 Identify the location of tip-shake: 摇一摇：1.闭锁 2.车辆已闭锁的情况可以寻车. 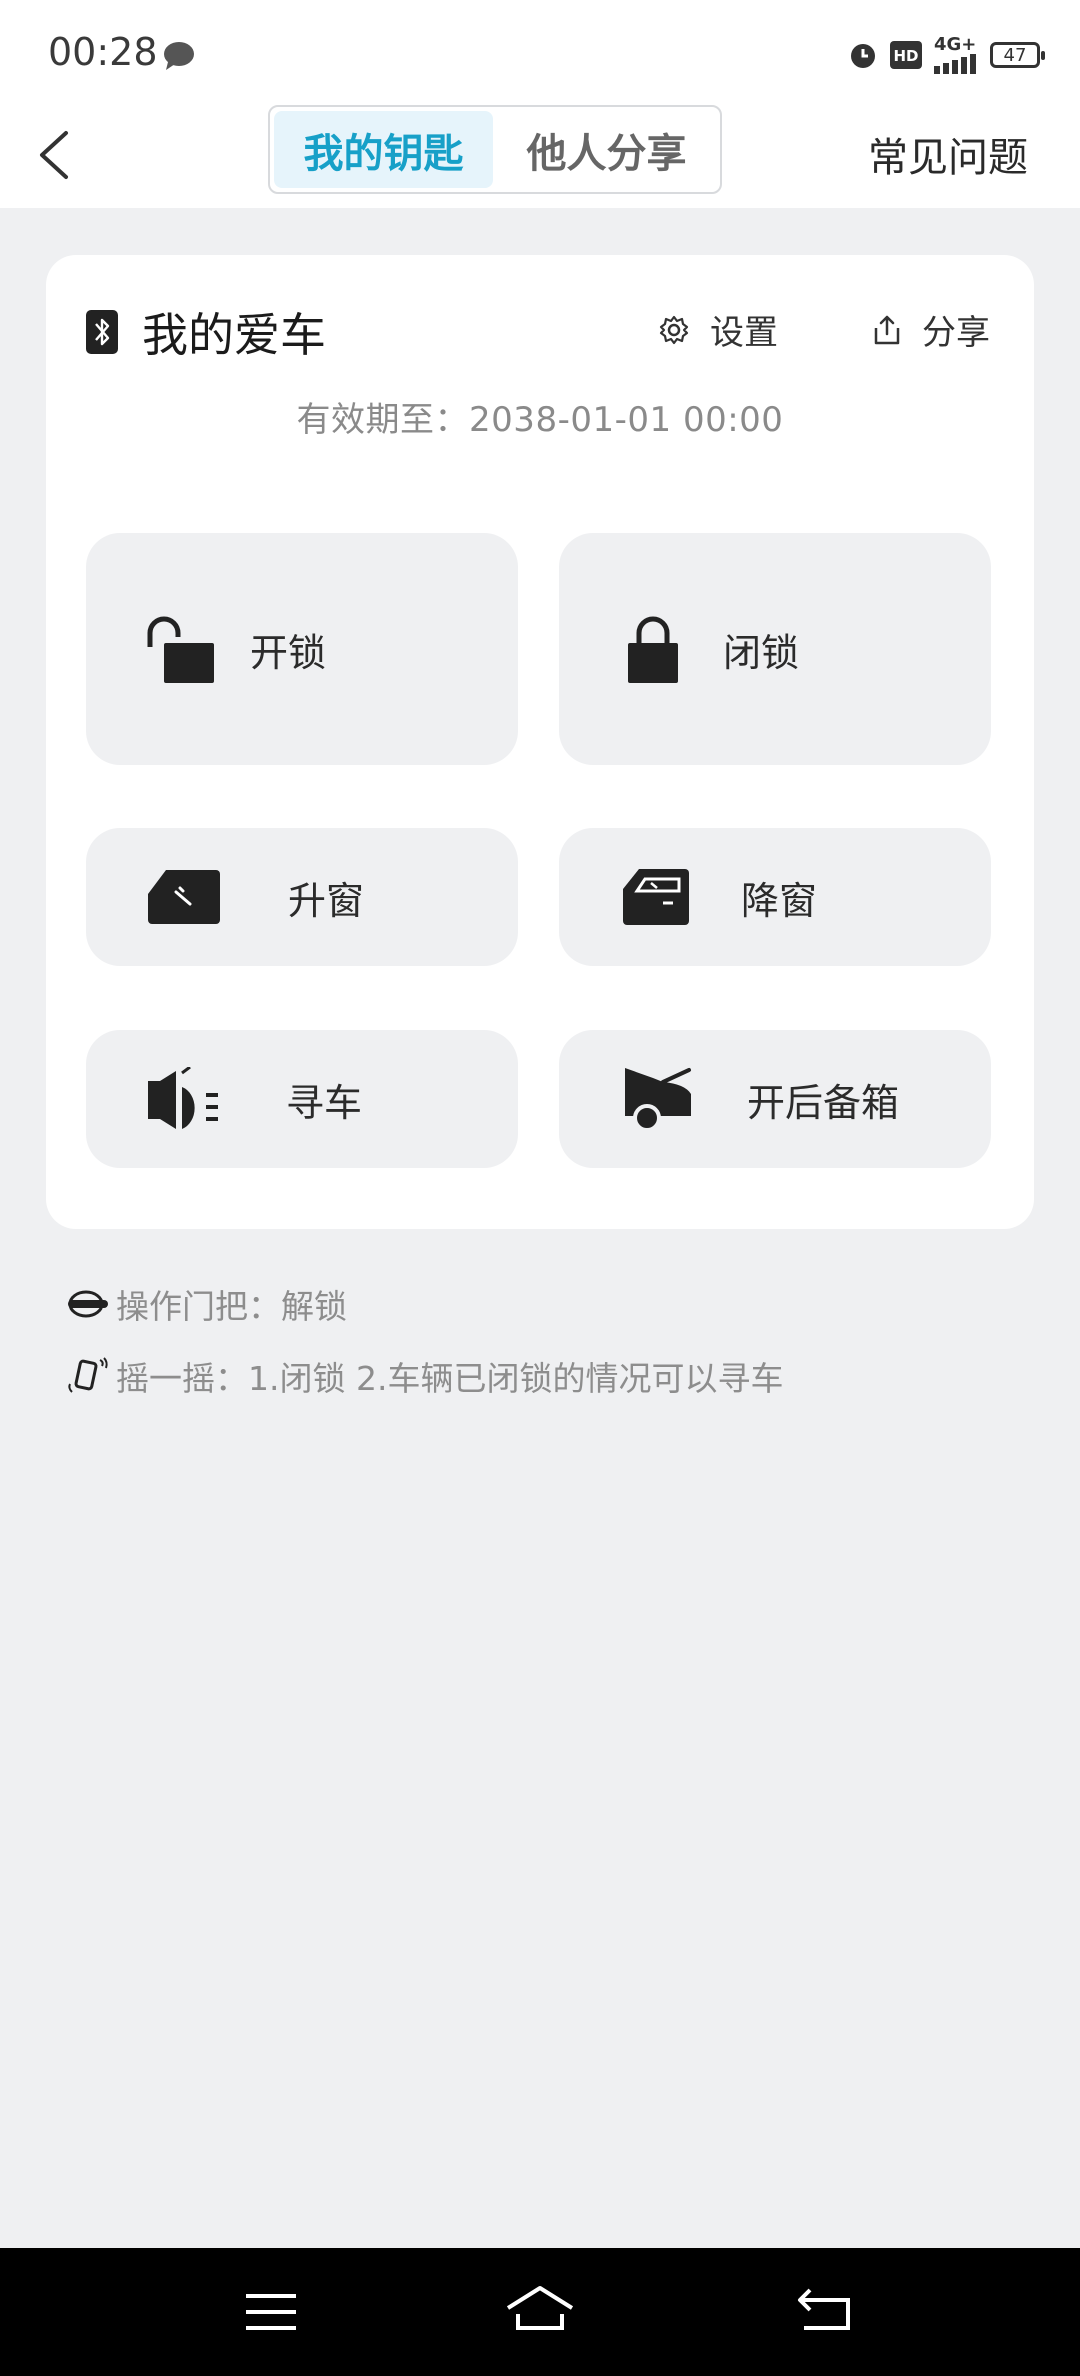
(424, 1376).